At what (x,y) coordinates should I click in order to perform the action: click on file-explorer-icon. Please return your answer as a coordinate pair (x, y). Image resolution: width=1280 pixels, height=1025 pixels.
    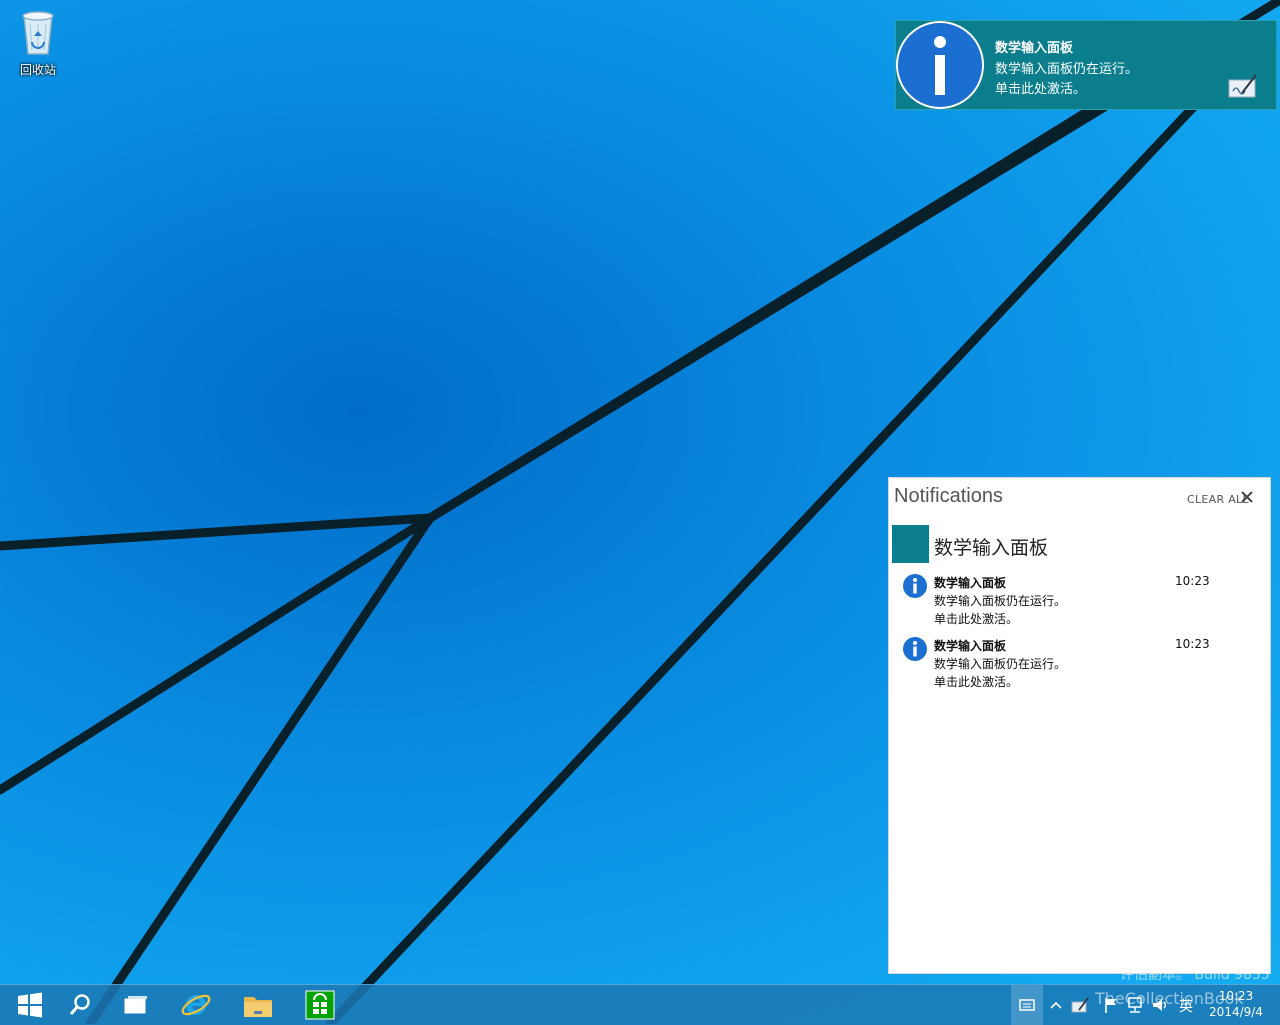
    Looking at the image, I should click on (258, 1007).